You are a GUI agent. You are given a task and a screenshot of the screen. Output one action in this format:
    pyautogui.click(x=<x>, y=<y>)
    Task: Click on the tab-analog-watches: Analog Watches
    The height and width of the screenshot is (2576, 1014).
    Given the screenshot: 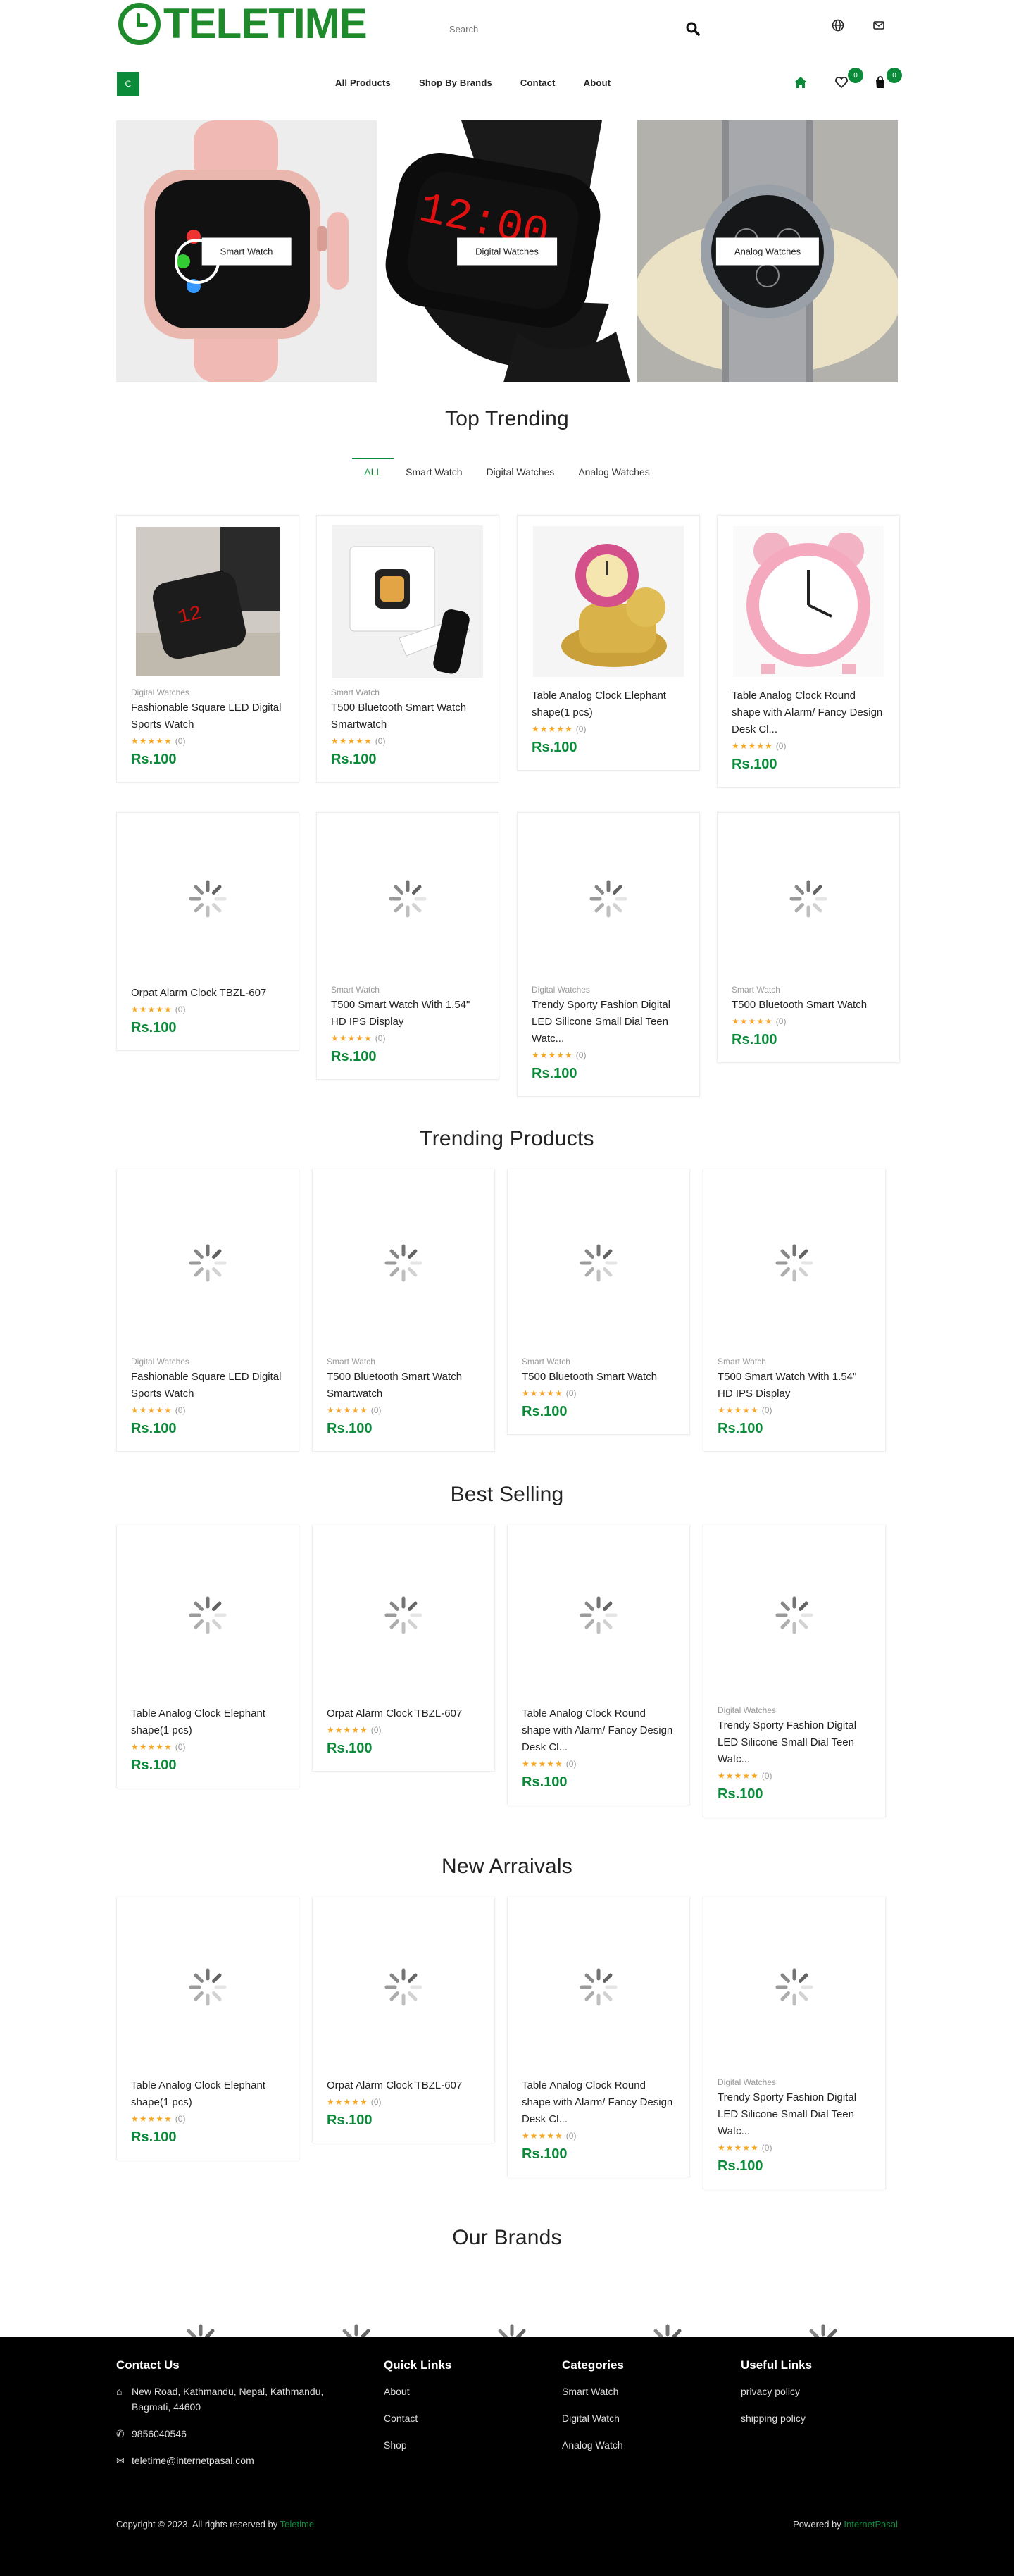 What is the action you would take?
    pyautogui.click(x=613, y=472)
    